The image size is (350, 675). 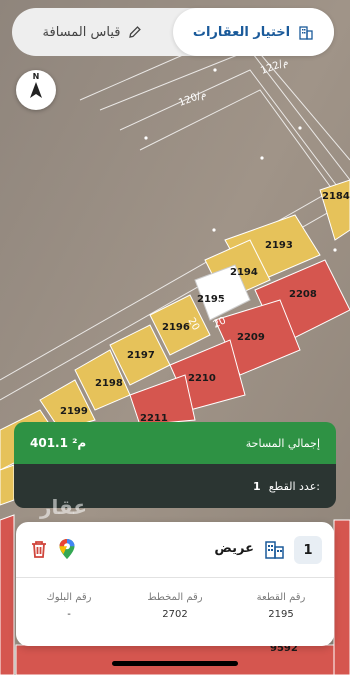 I want to click on field-label: رقم القطعة, so click(x=281, y=597).